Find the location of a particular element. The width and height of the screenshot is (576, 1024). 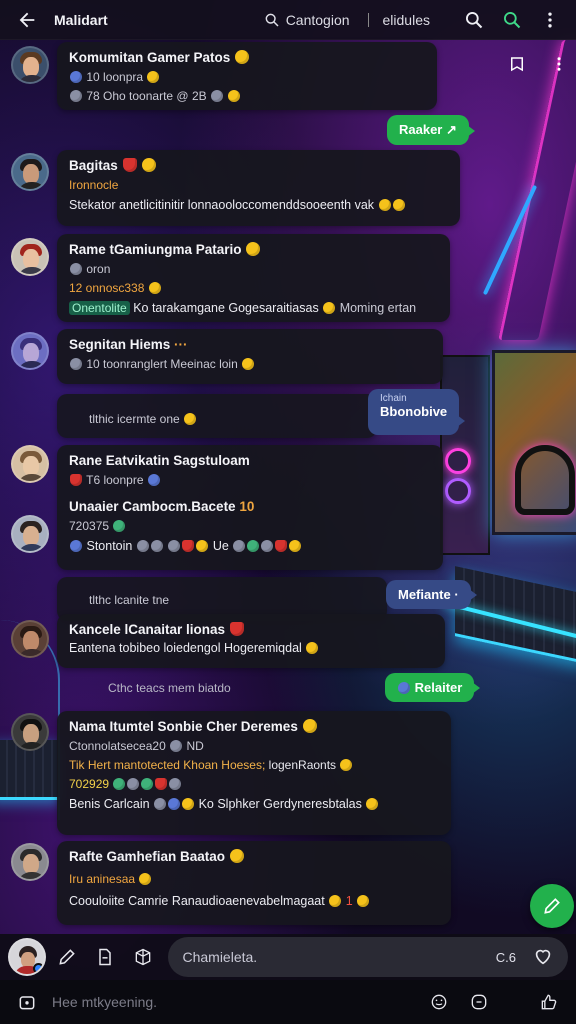

bubble-text: Relaiter is located at coordinates (438, 687).